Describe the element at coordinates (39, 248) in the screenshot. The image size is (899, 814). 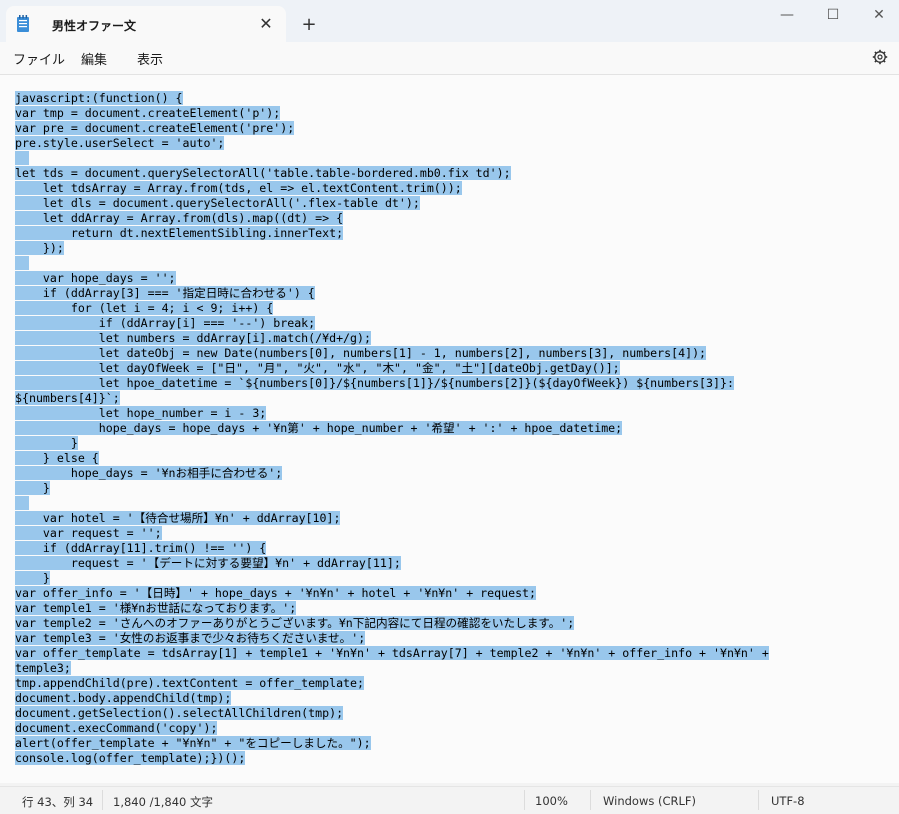
I see `selected-text: });` at that location.